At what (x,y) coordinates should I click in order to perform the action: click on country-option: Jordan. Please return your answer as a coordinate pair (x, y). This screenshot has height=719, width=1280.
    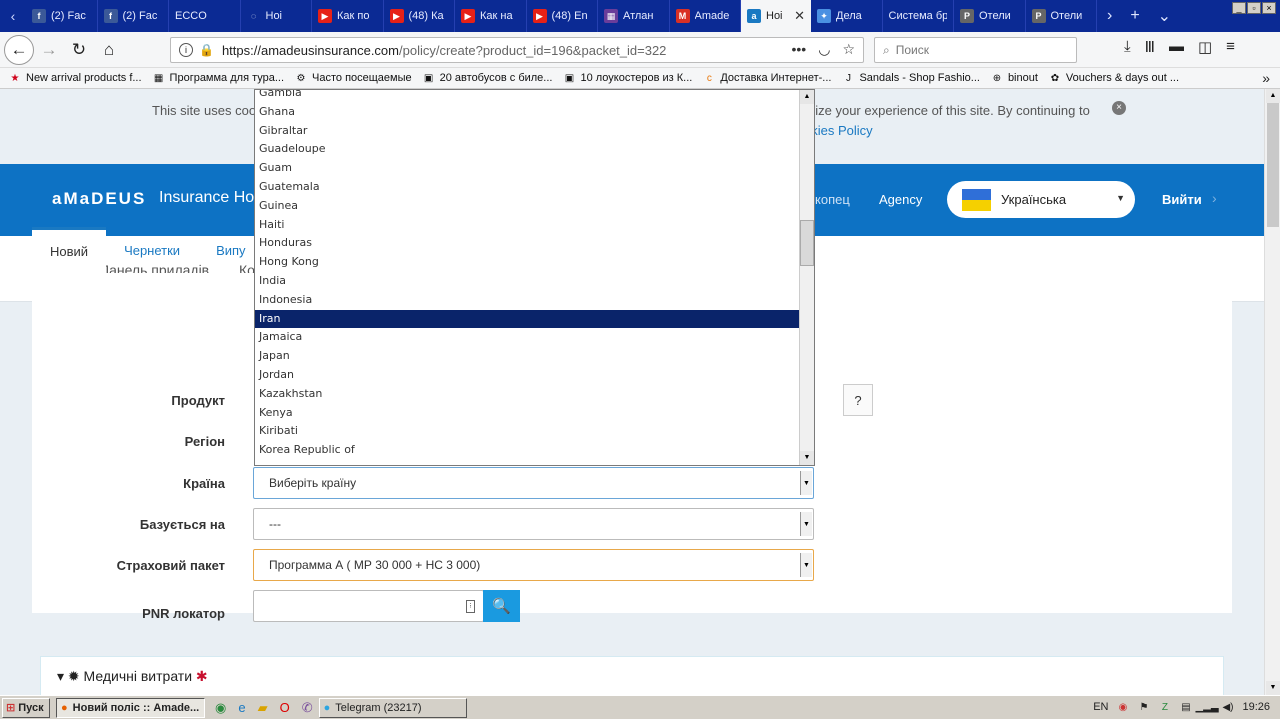
    Looking at the image, I should click on (534, 375).